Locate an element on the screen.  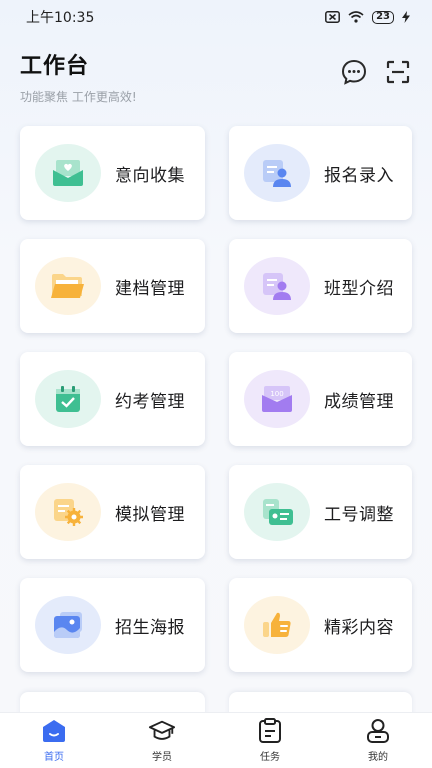
chat-bubble-icon is located at coordinates (354, 72).